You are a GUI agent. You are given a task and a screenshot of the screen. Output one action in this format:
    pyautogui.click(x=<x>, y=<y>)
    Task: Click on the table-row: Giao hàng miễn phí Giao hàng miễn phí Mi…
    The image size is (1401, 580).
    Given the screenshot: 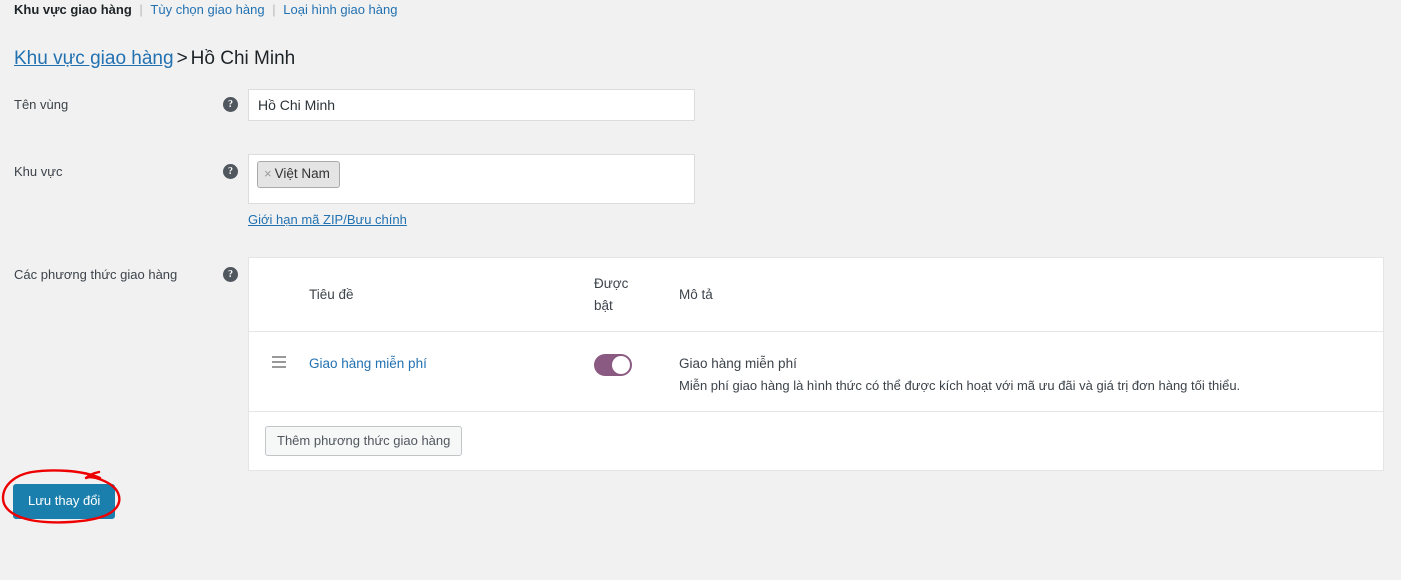 What is the action you would take?
    pyautogui.click(x=816, y=372)
    